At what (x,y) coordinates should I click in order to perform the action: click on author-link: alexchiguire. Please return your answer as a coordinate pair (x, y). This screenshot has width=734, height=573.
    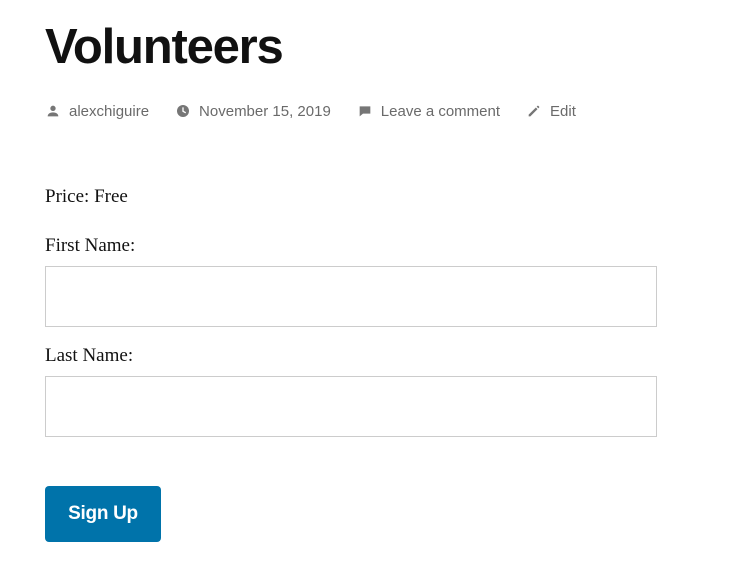
    Looking at the image, I should click on (97, 111).